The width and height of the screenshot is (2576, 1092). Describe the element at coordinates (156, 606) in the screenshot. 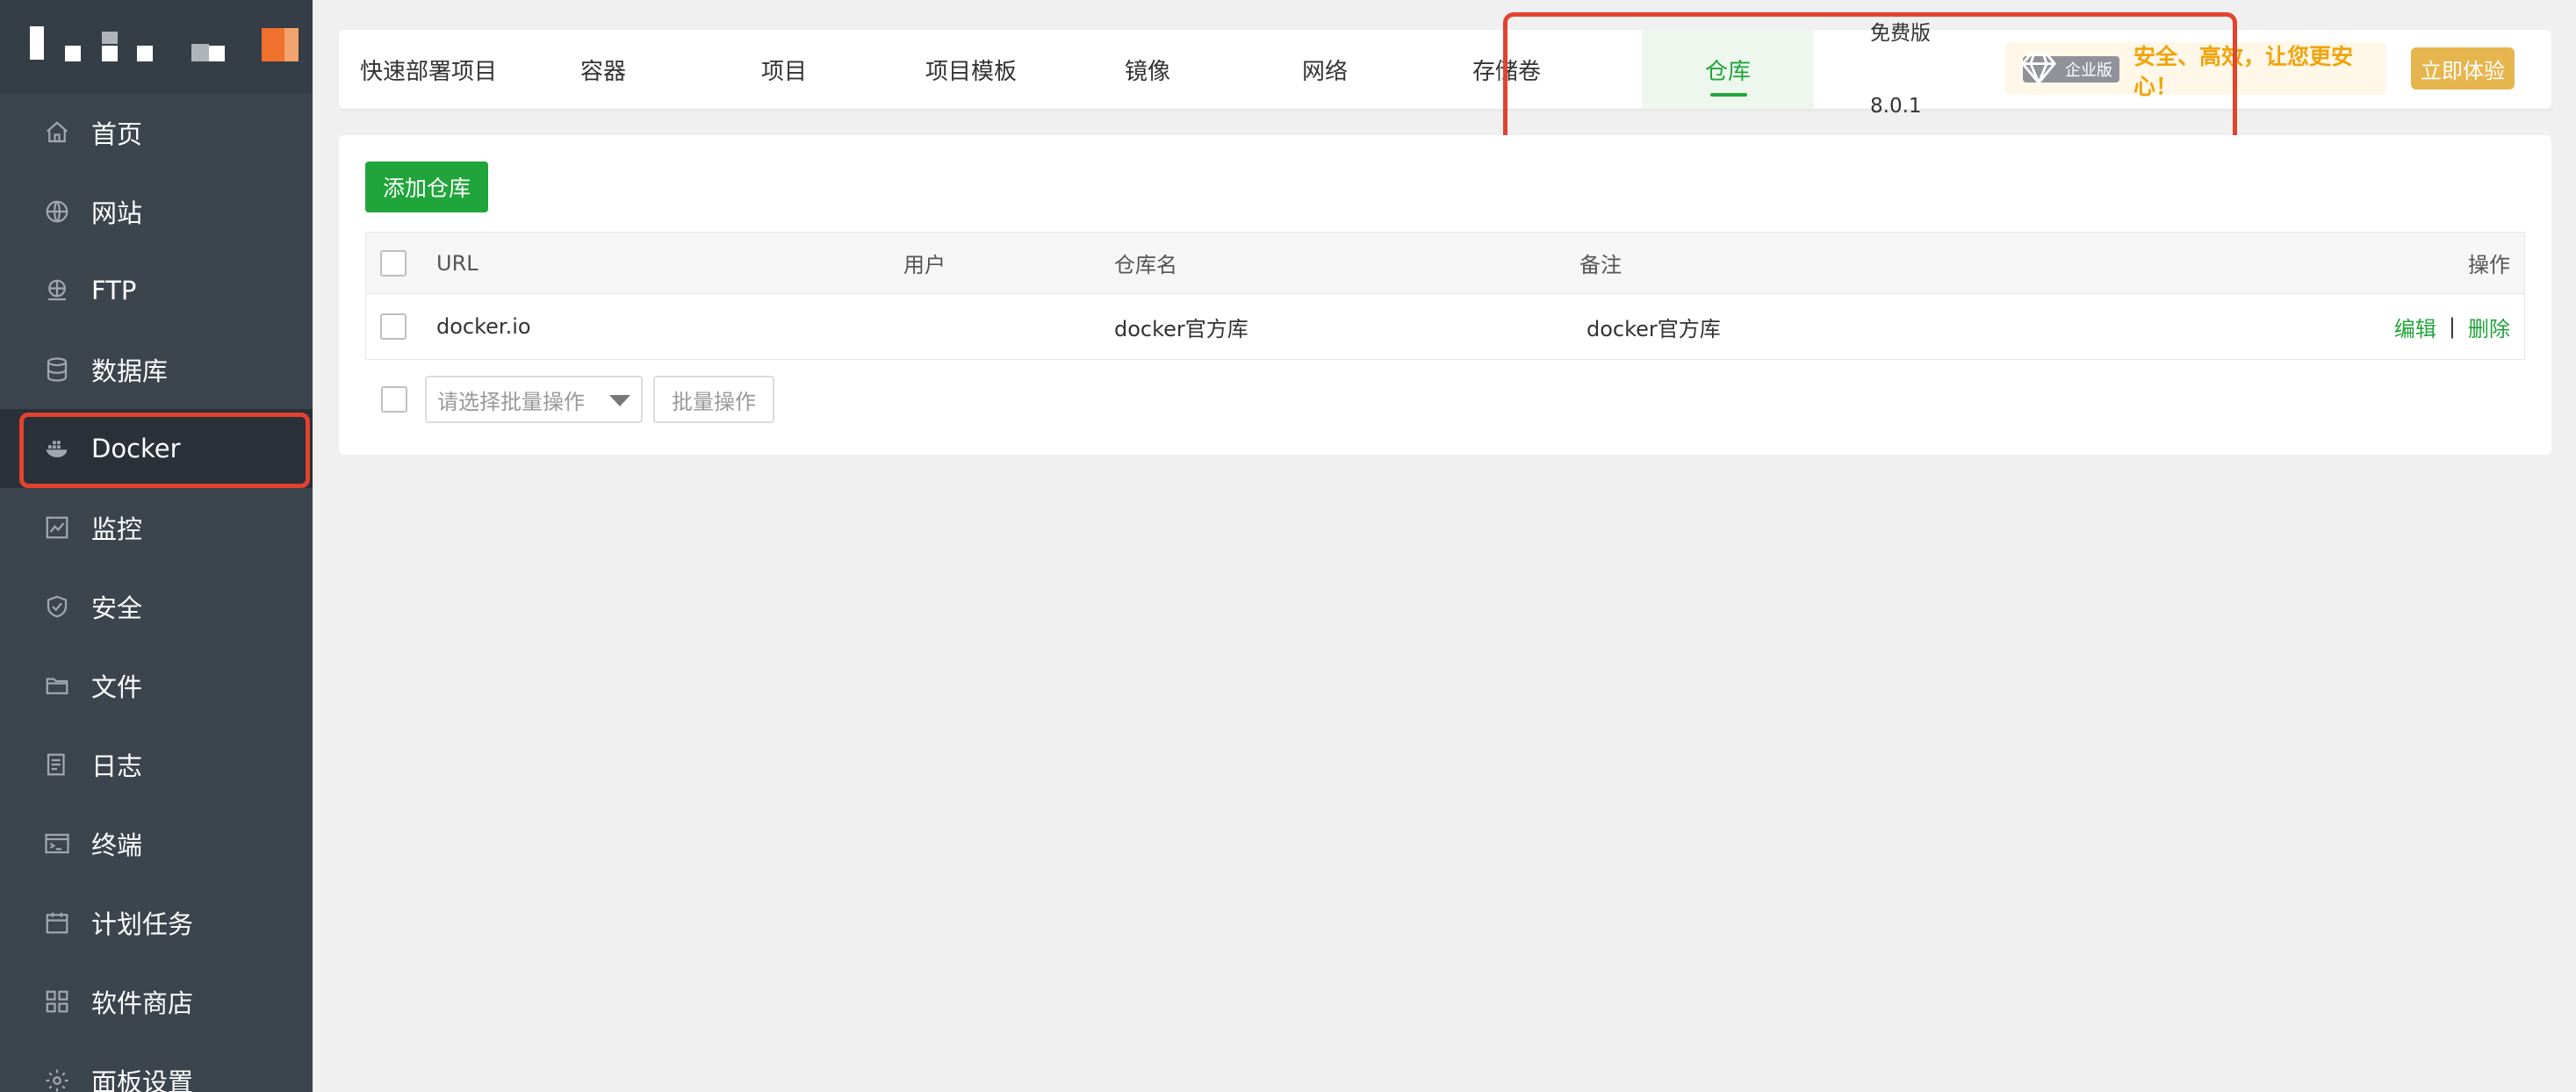

I see `sidebar-item-security: 安全` at that location.